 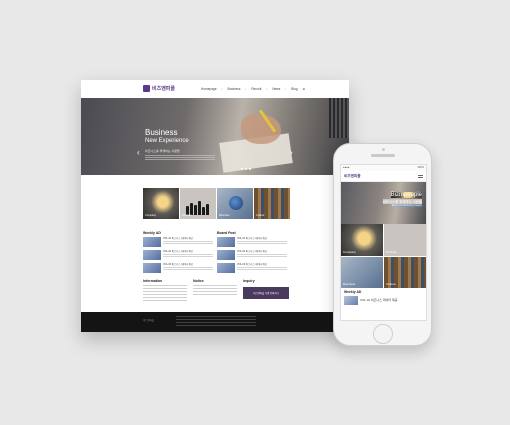 I want to click on nav-item-blog: Blog, so click(x=294, y=89).